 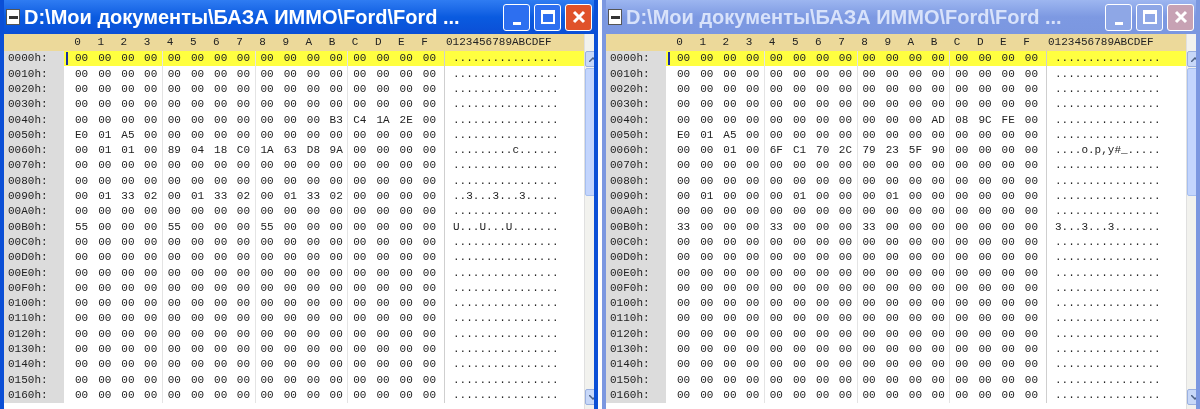 What do you see at coordinates (100, 43) in the screenshot?
I see `column-label: 1` at bounding box center [100, 43].